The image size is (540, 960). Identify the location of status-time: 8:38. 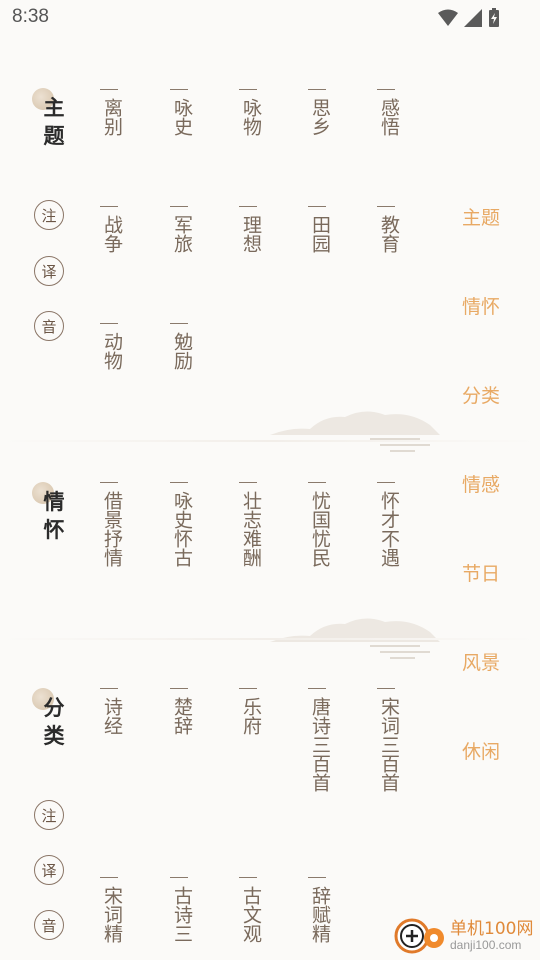
(30, 16).